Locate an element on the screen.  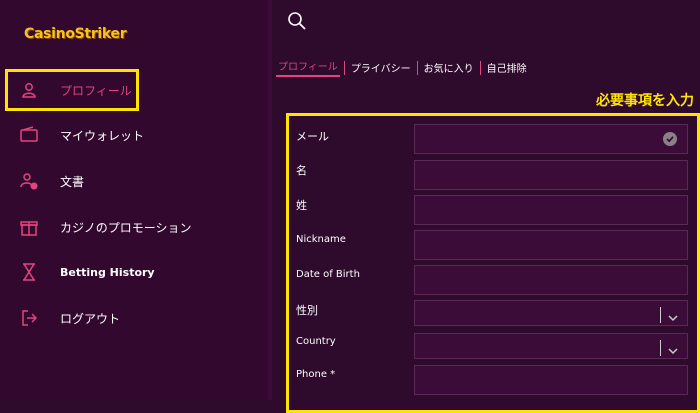
country-select is located at coordinates (551, 346).